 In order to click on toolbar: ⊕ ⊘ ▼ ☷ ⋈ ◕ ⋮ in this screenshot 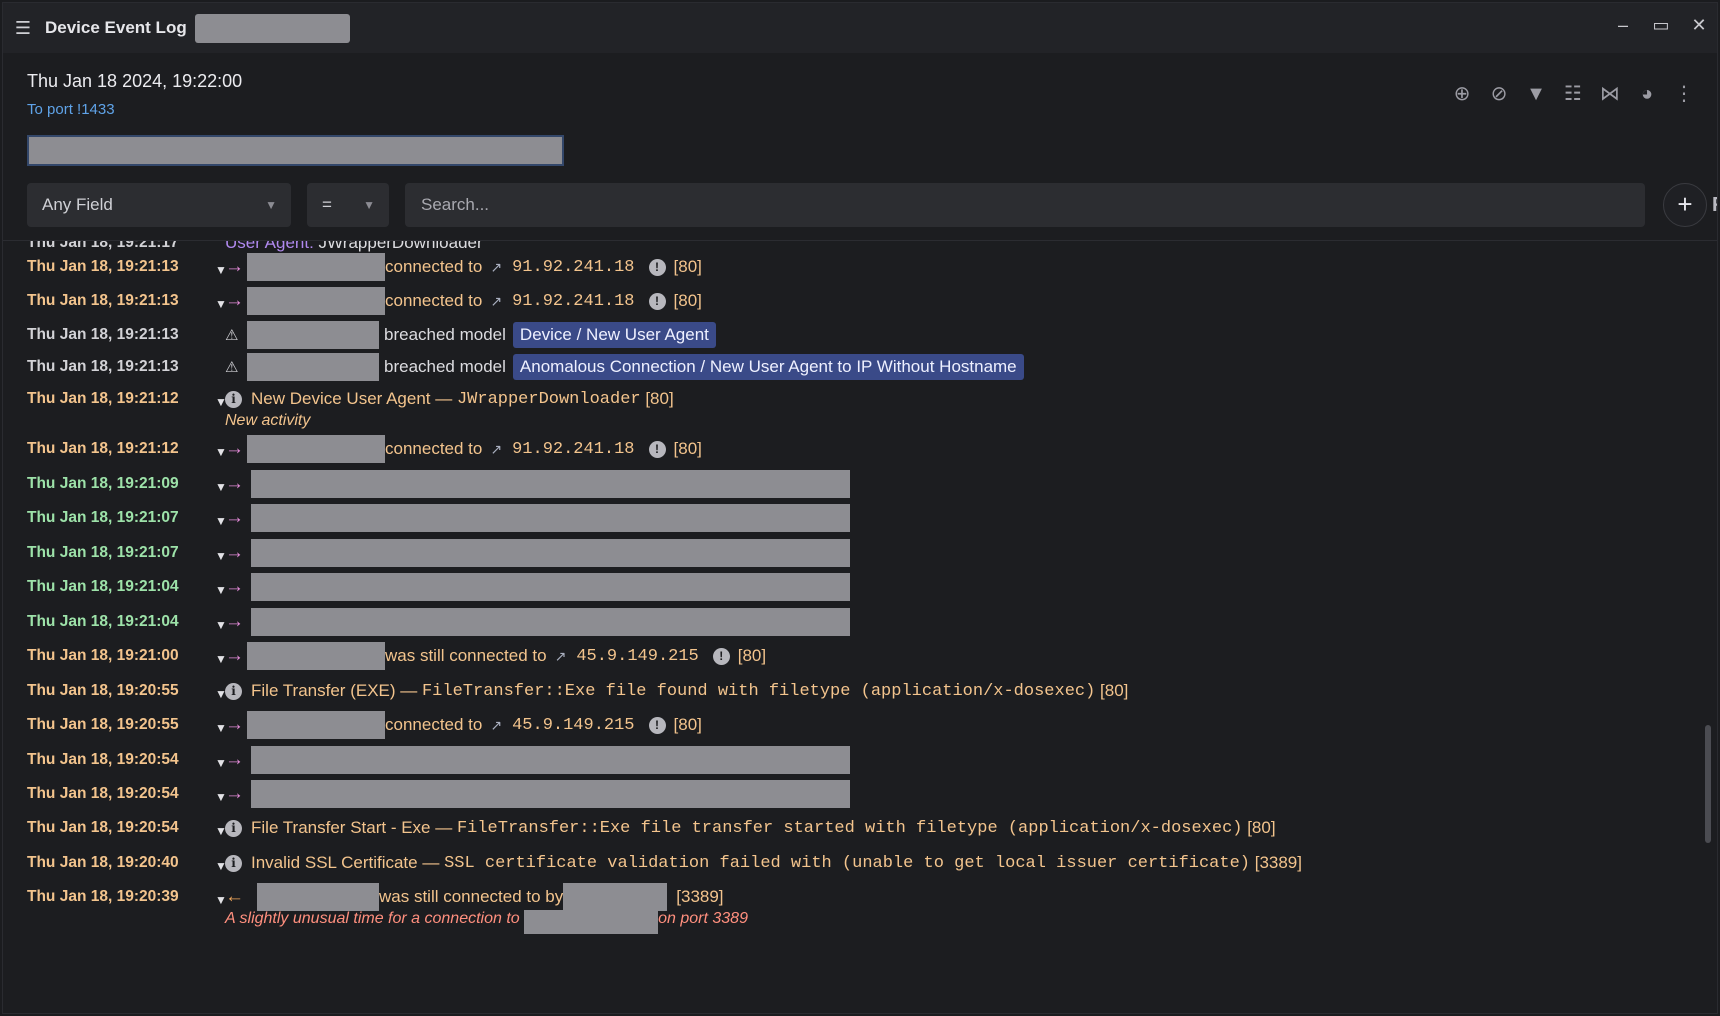, I will do `click(1573, 94)`.